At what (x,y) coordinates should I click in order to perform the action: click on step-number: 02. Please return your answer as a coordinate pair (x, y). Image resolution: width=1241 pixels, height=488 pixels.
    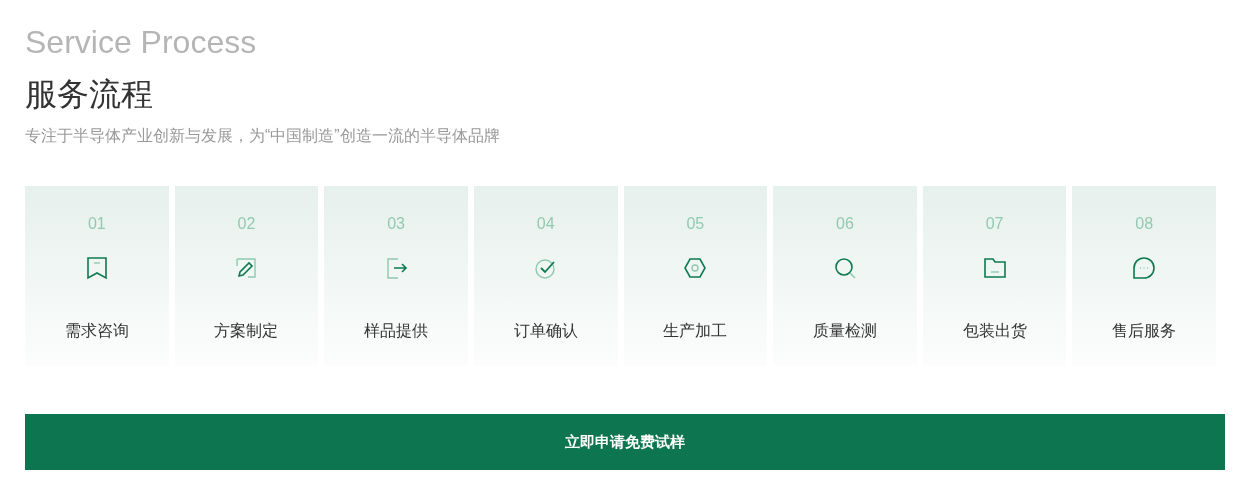
    Looking at the image, I should click on (246, 224).